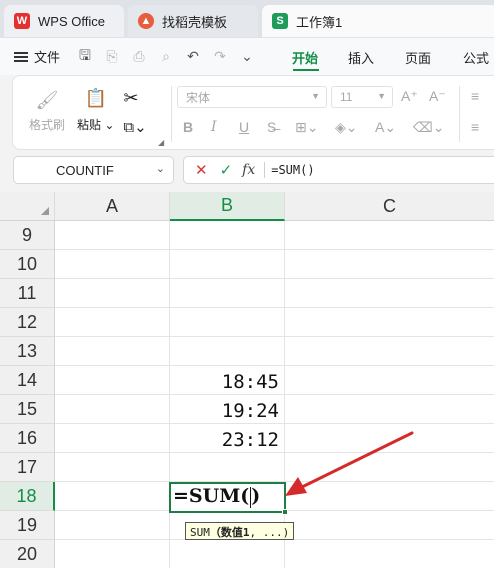  I want to click on tab-workbook: S 工作簿1, so click(378, 21).